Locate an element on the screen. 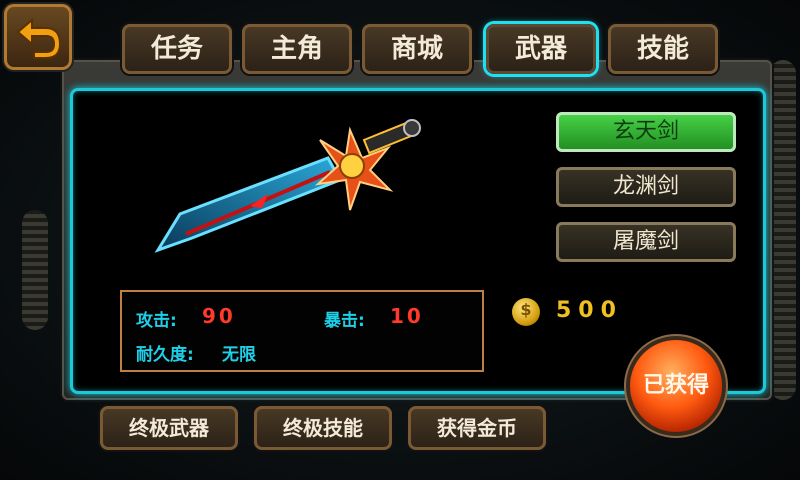 This screenshot has height=480, width=800. get-gold-button: 获得金币 is located at coordinates (477, 428).